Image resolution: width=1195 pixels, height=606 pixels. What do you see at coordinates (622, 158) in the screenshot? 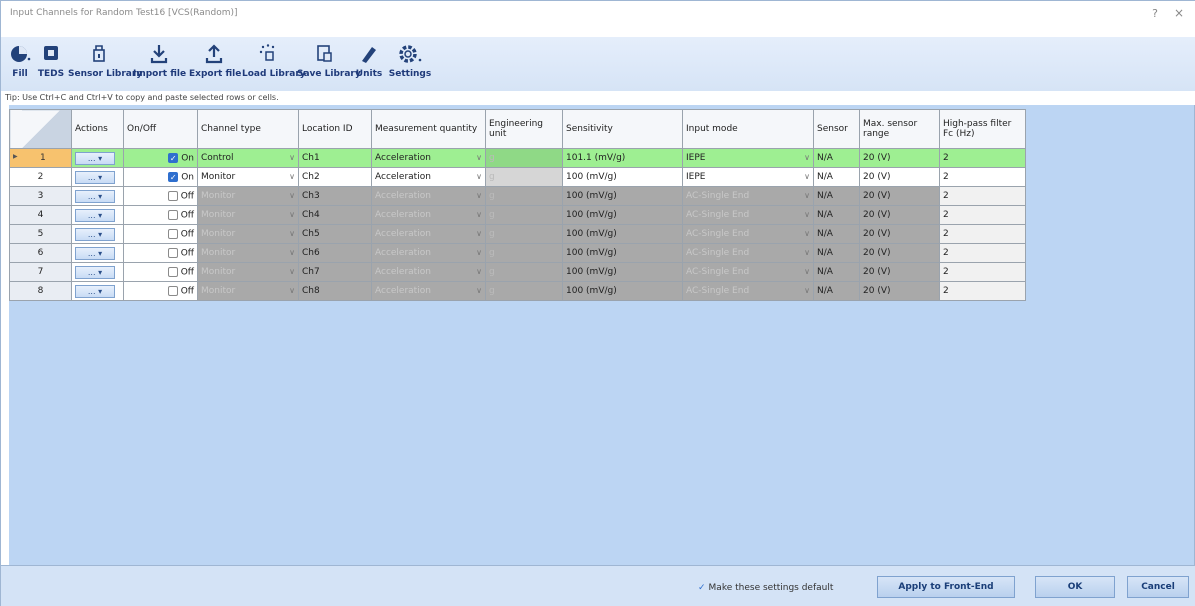
I see `sensitivity-cell: 101.1 (mV/g)` at bounding box center [622, 158].